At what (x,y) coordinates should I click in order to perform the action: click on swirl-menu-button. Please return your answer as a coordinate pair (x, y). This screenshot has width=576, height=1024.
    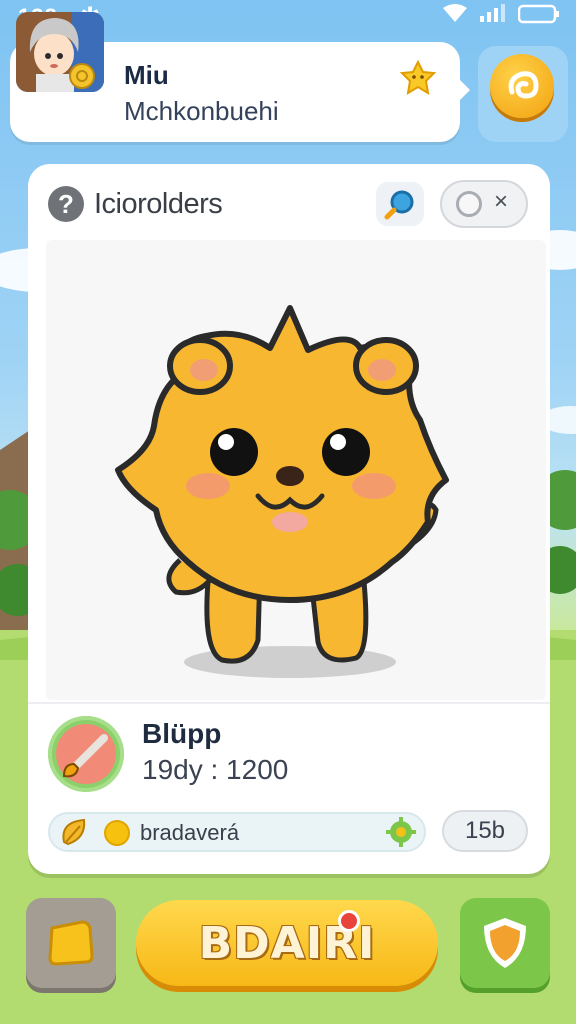
    Looking at the image, I should click on (522, 86).